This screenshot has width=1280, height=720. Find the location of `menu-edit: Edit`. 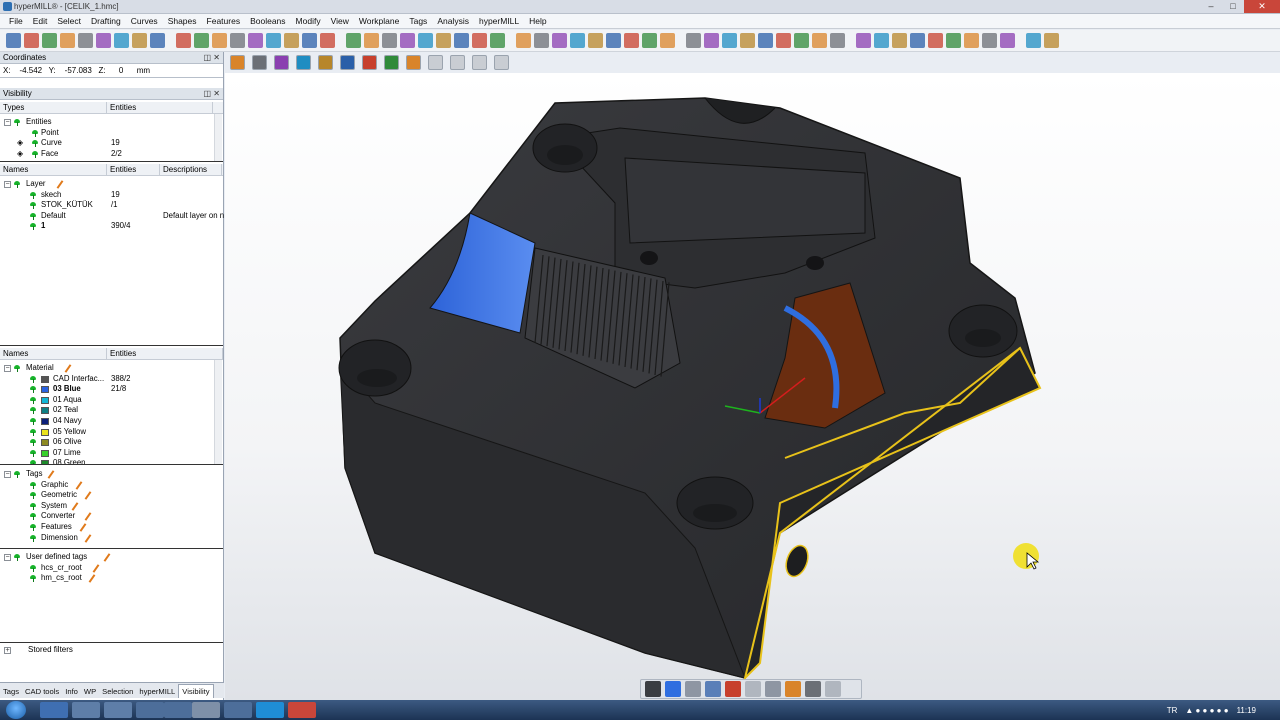

menu-edit: Edit is located at coordinates (40, 21).